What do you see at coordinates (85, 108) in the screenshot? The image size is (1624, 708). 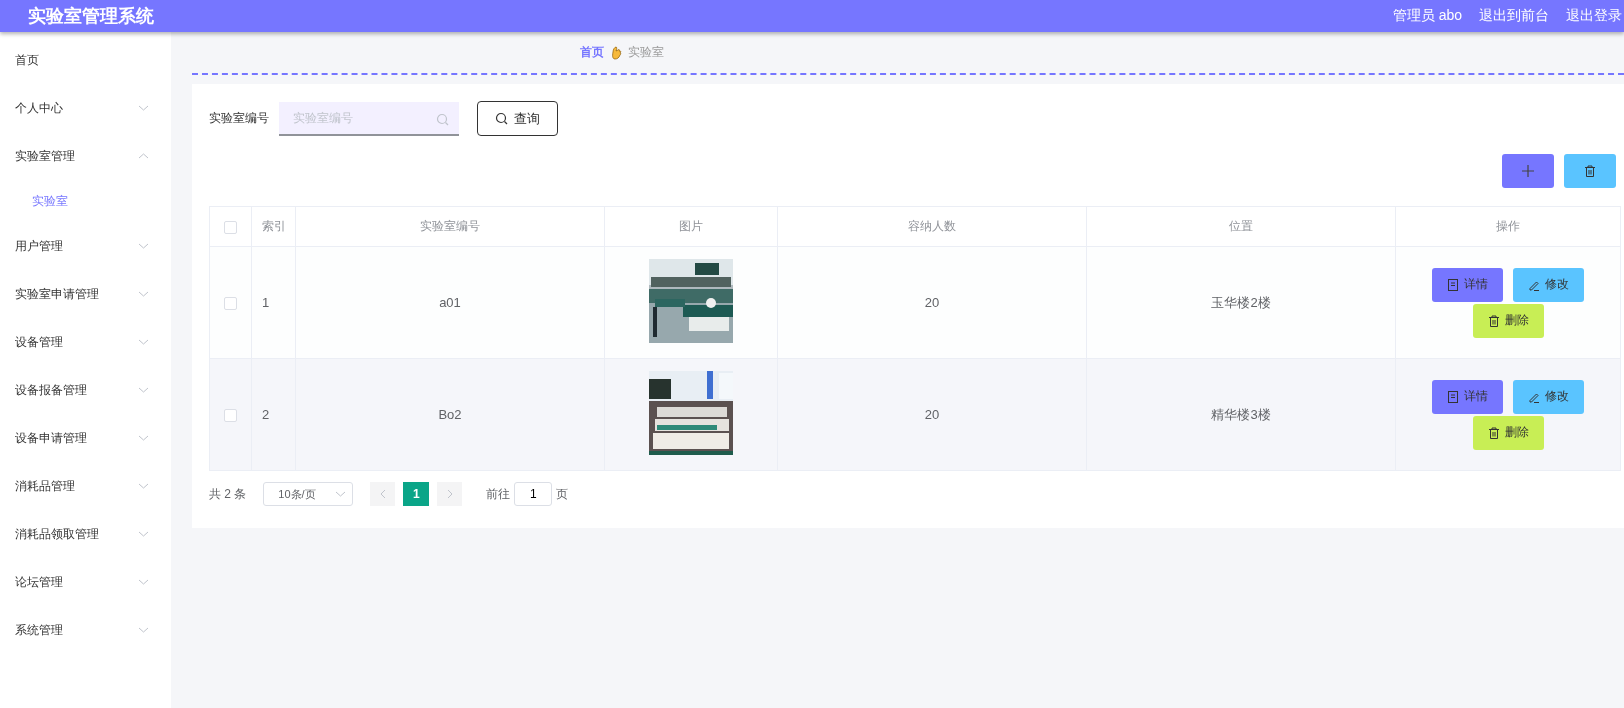 I see `sidebar-item: 个人中心` at bounding box center [85, 108].